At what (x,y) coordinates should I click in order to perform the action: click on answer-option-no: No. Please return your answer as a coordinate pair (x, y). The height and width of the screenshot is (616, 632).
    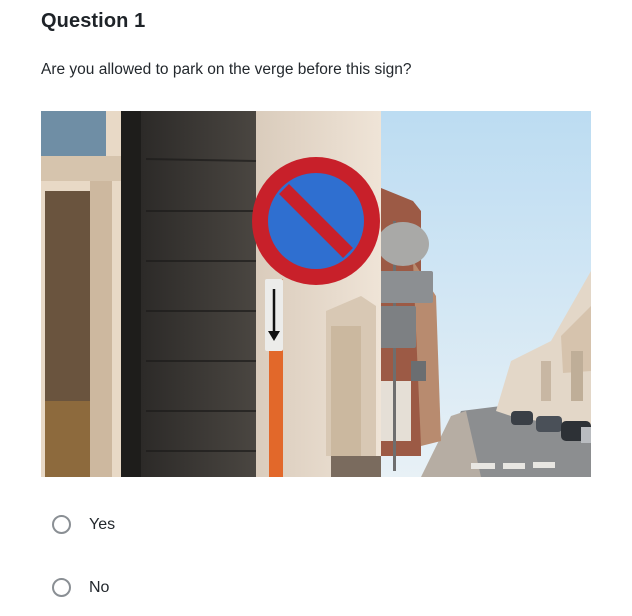
    Looking at the image, I should click on (80, 587).